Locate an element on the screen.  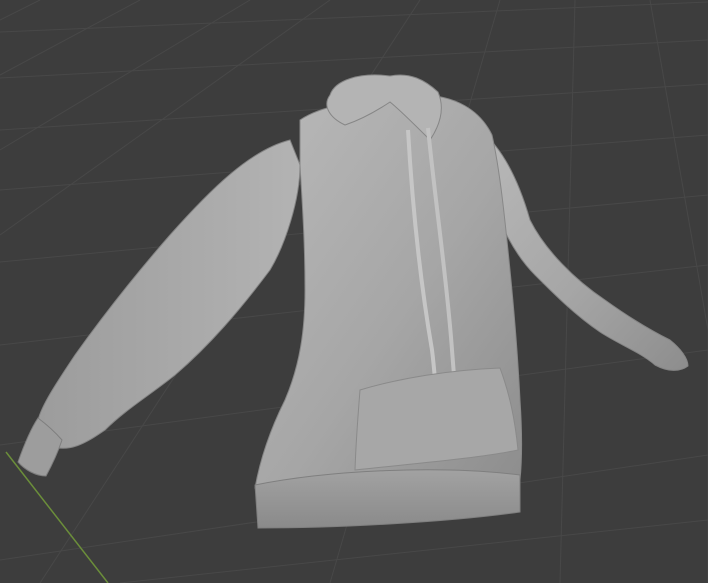
waistband is located at coordinates (387, 499).